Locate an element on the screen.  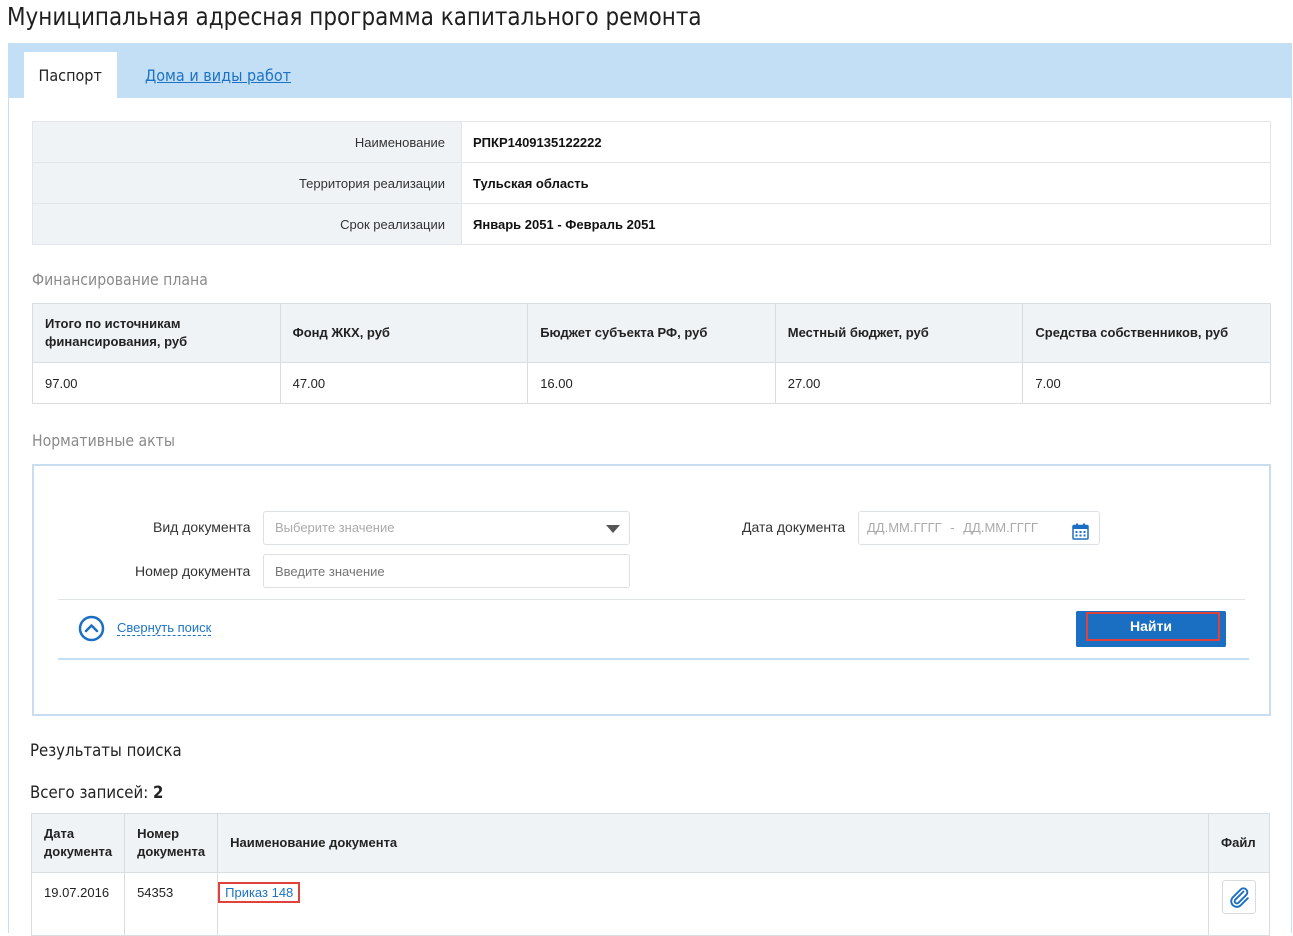
tab-passport-label: Паспорт is located at coordinates (70, 75).